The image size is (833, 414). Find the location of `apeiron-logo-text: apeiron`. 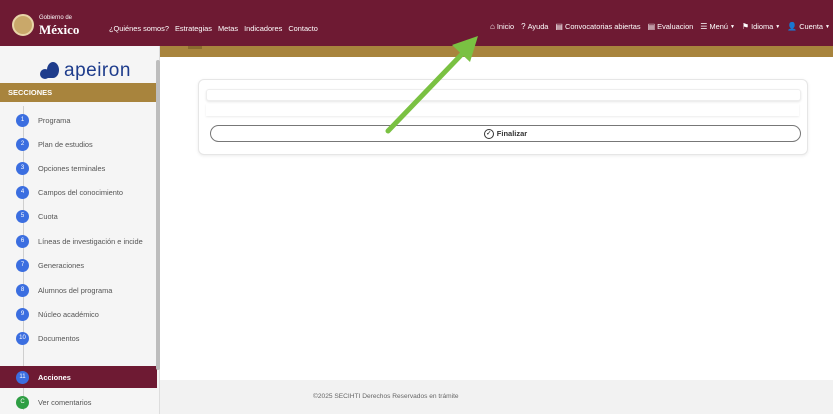

apeiron-logo-text: apeiron is located at coordinates (97, 70).